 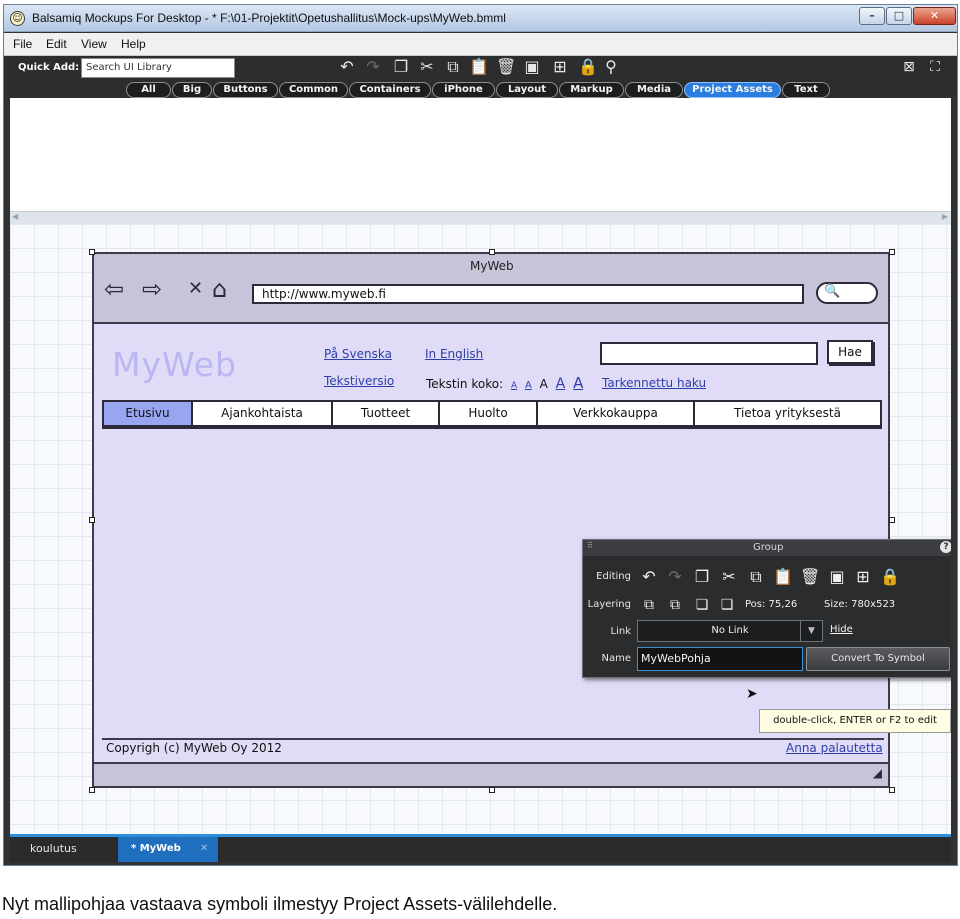 I want to click on bring-forward-icon: ⧉, so click(x=675, y=605).